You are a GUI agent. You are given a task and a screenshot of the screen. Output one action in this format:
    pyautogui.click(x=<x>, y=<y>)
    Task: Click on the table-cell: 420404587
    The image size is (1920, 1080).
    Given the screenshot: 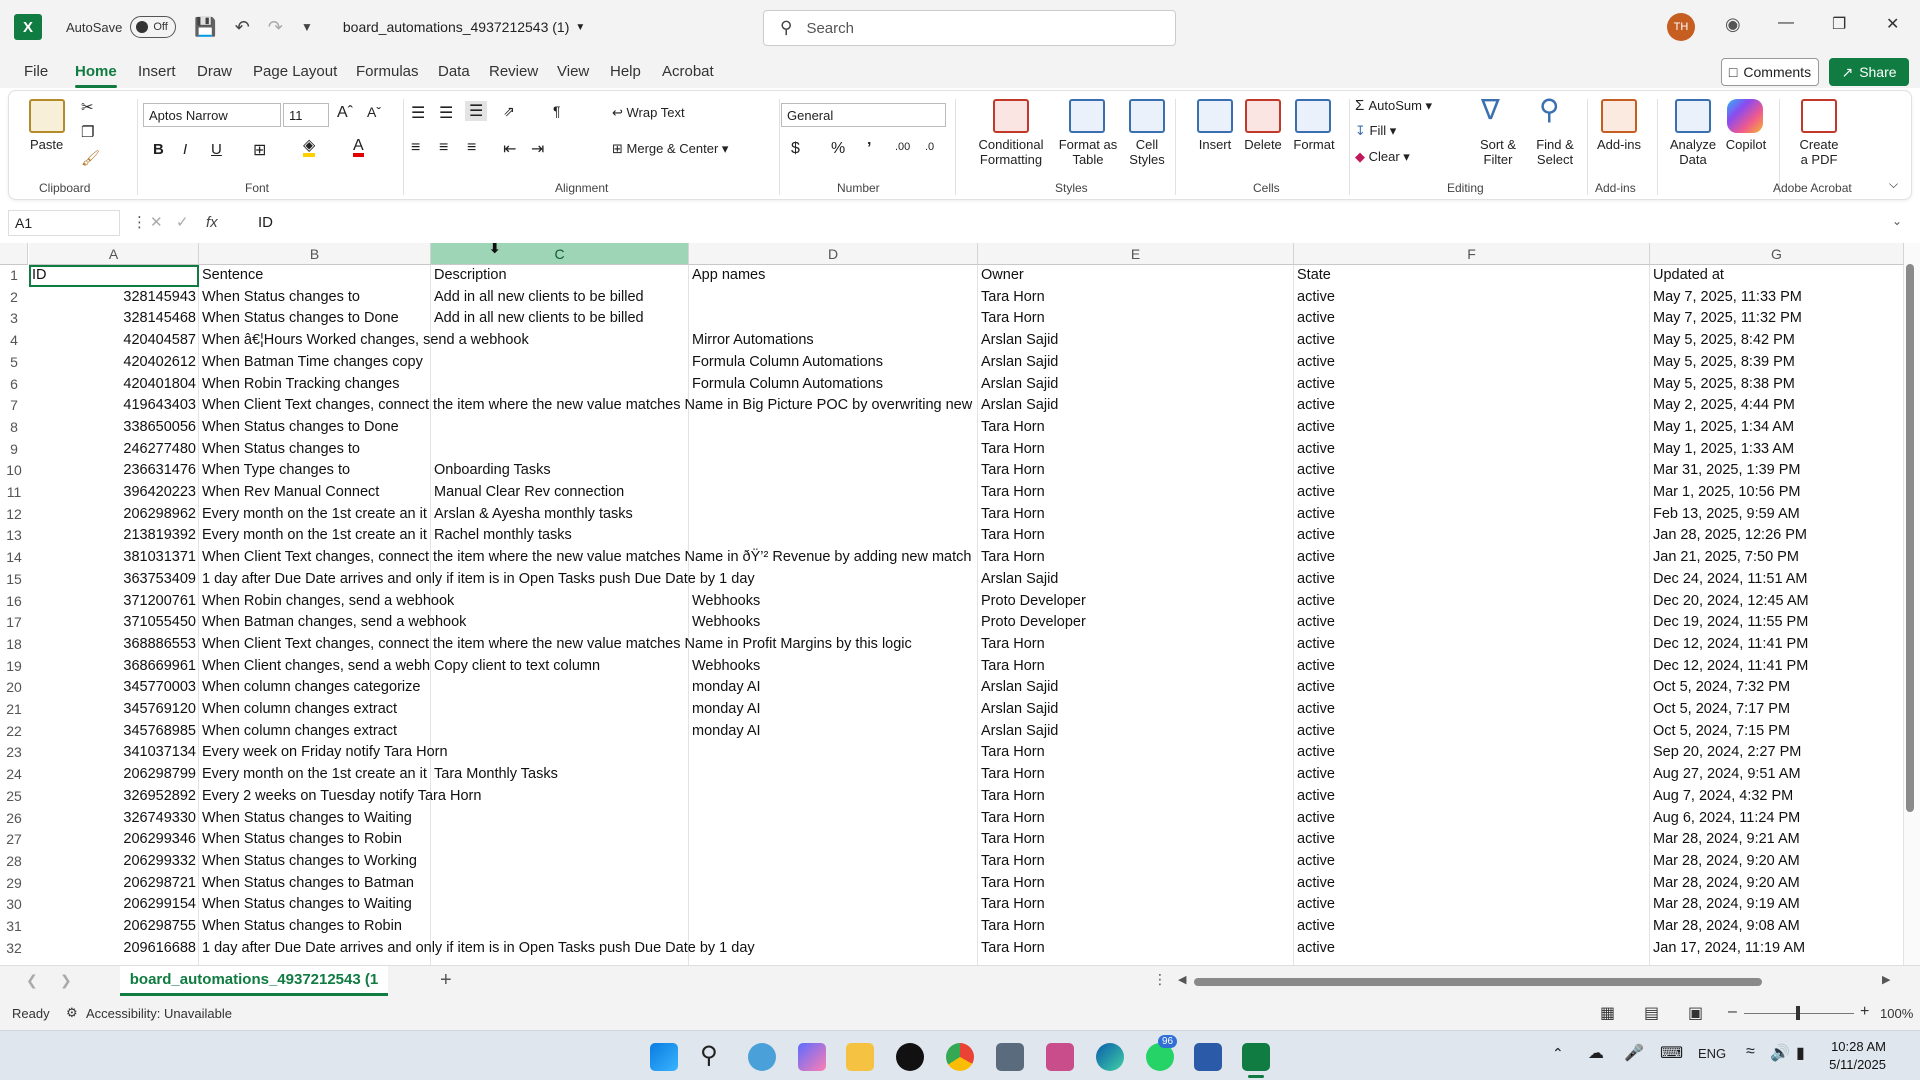 What is the action you would take?
    pyautogui.click(x=114, y=341)
    